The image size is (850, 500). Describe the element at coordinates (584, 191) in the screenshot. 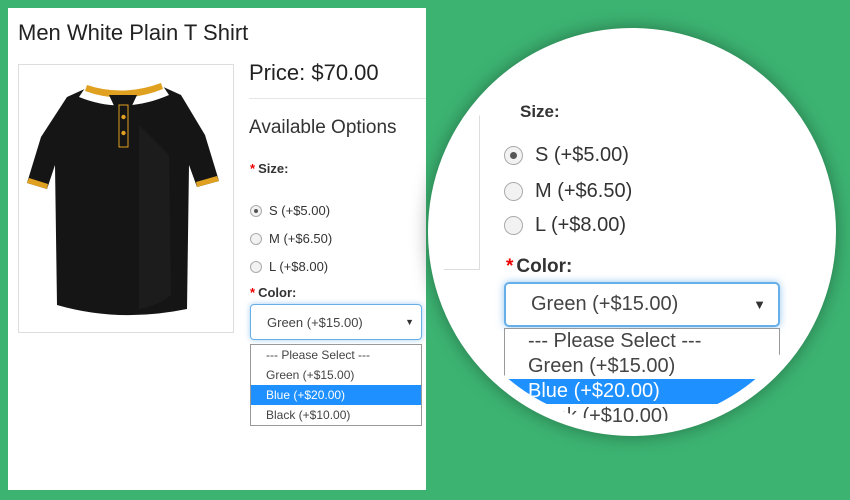

I see `magnified-size-option-label: M (+$6.50)` at that location.